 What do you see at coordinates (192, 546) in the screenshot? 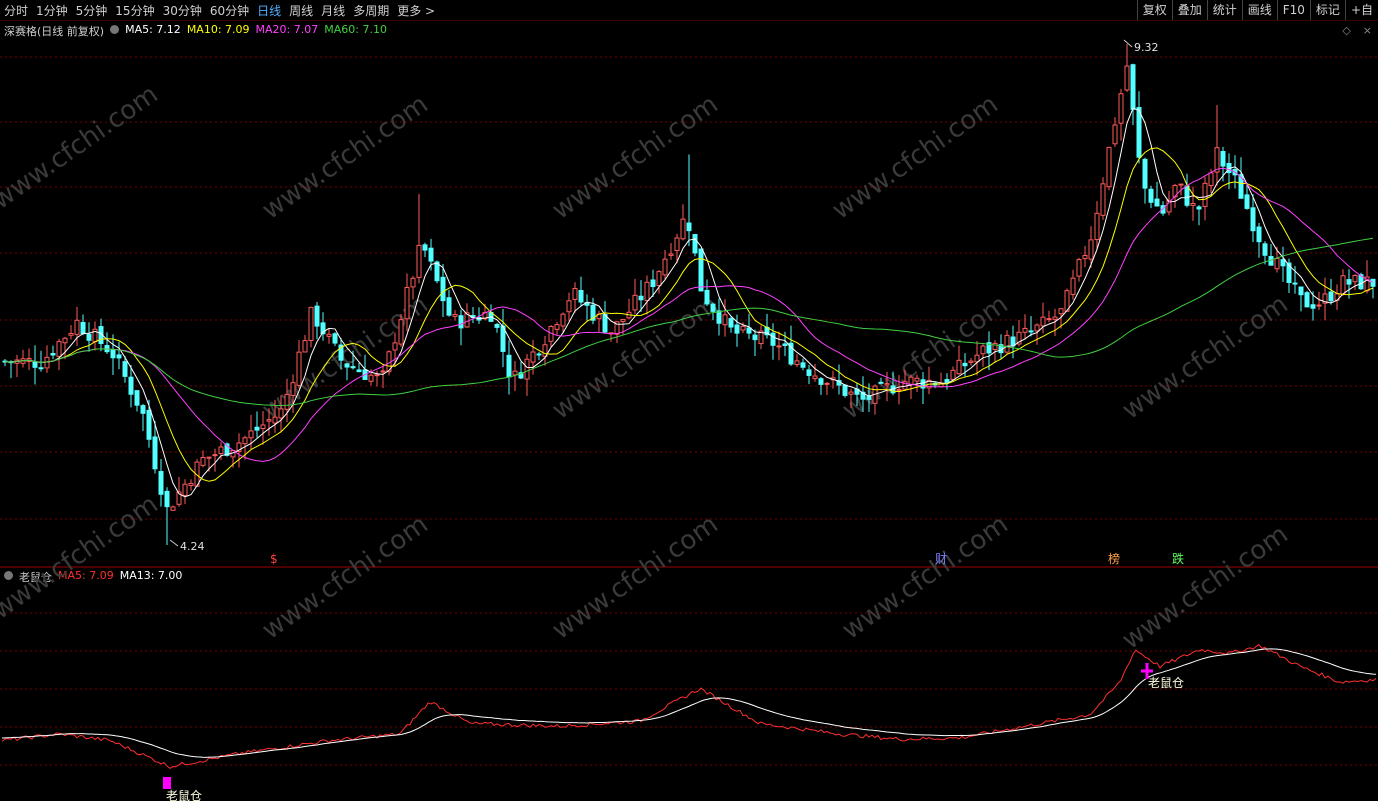
I see `low-price-label: 4.24` at bounding box center [192, 546].